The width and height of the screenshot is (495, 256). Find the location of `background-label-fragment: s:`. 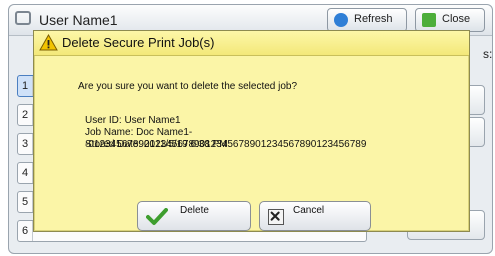

background-label-fragment: s: is located at coordinates (488, 54).